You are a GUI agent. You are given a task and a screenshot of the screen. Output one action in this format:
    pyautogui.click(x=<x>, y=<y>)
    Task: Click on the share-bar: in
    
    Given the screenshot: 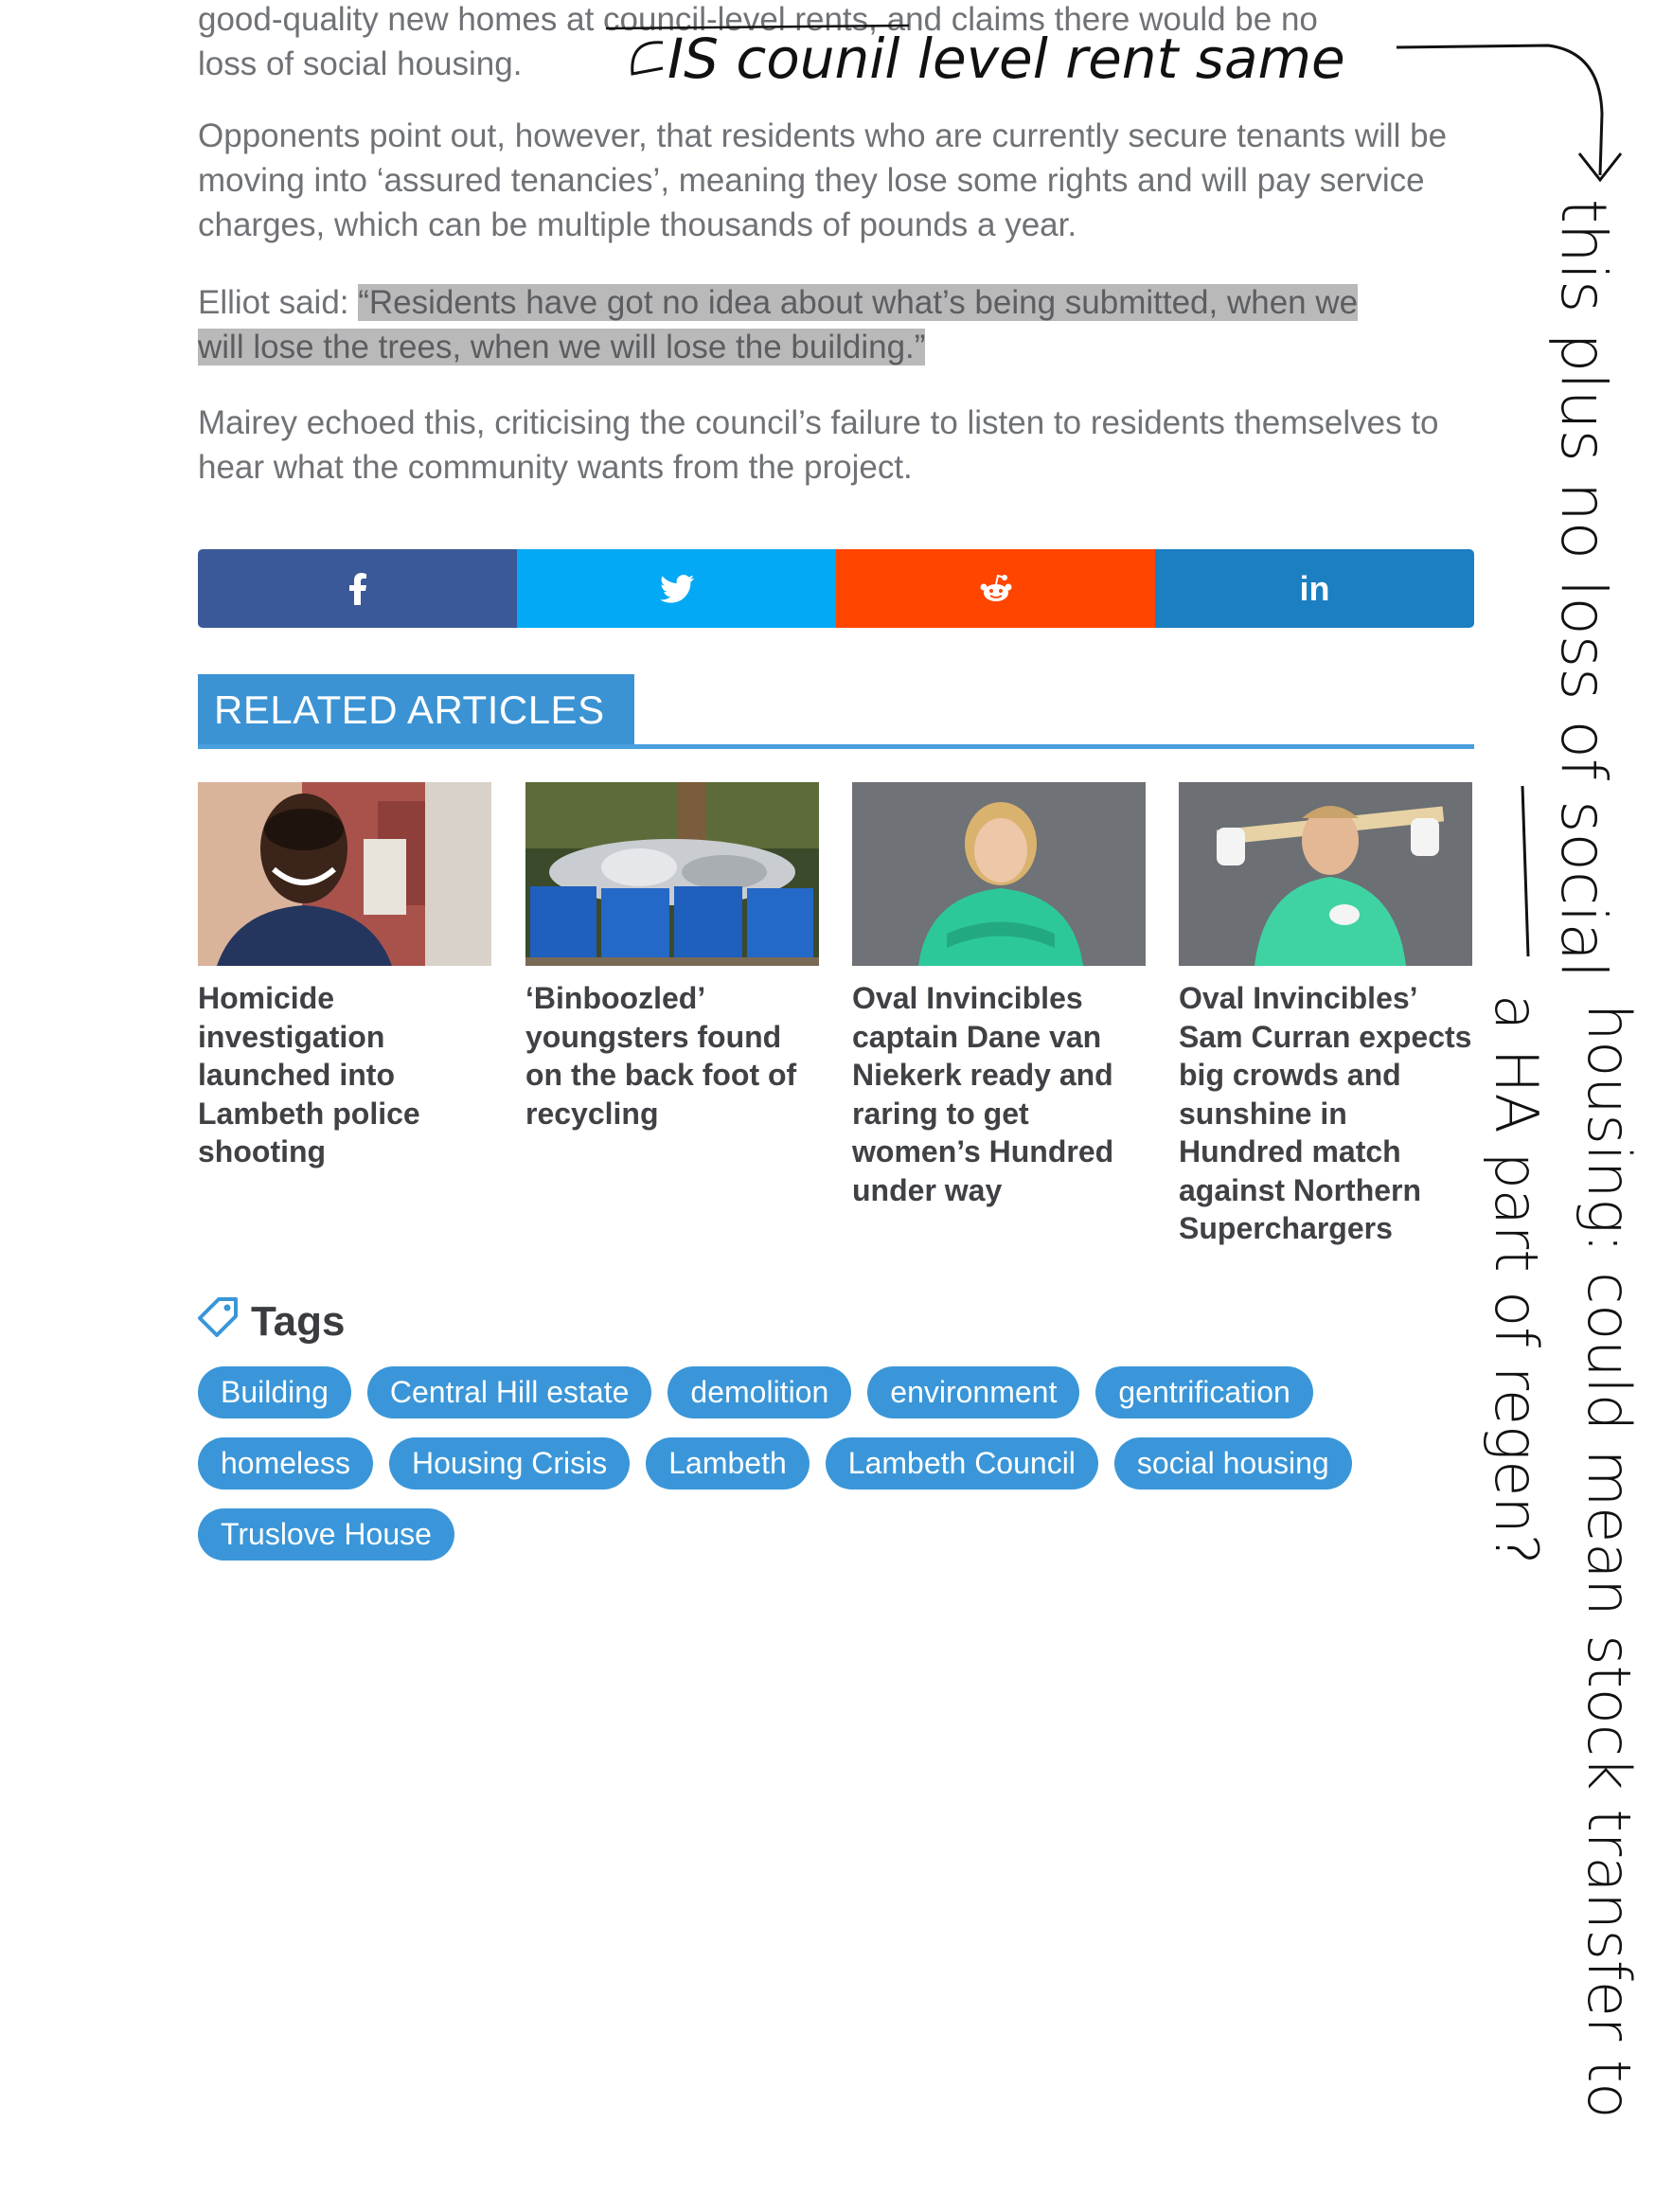 What is the action you would take?
    pyautogui.click(x=836, y=588)
    